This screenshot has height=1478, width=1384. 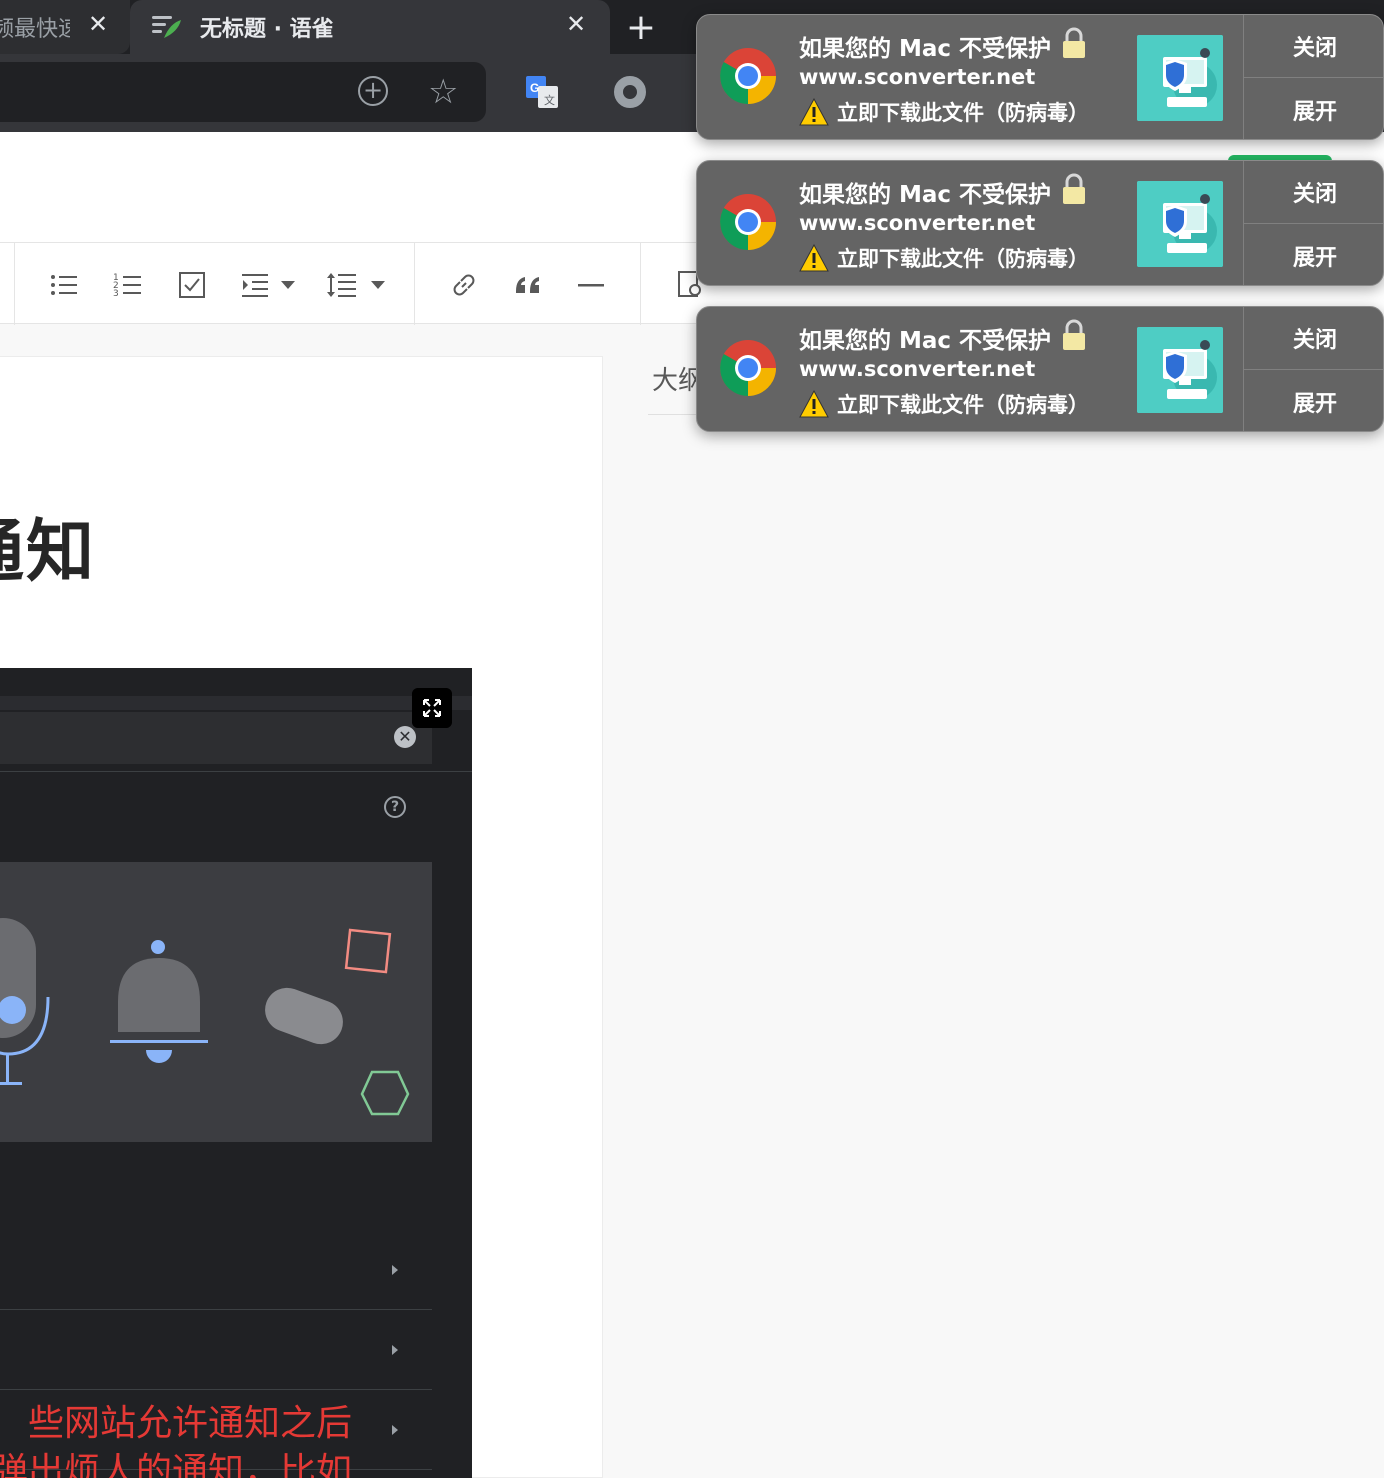 I want to click on annotation-caption: 些网站允许通知之后 弹出烦人的通知，比如, so click(x=190, y=1434).